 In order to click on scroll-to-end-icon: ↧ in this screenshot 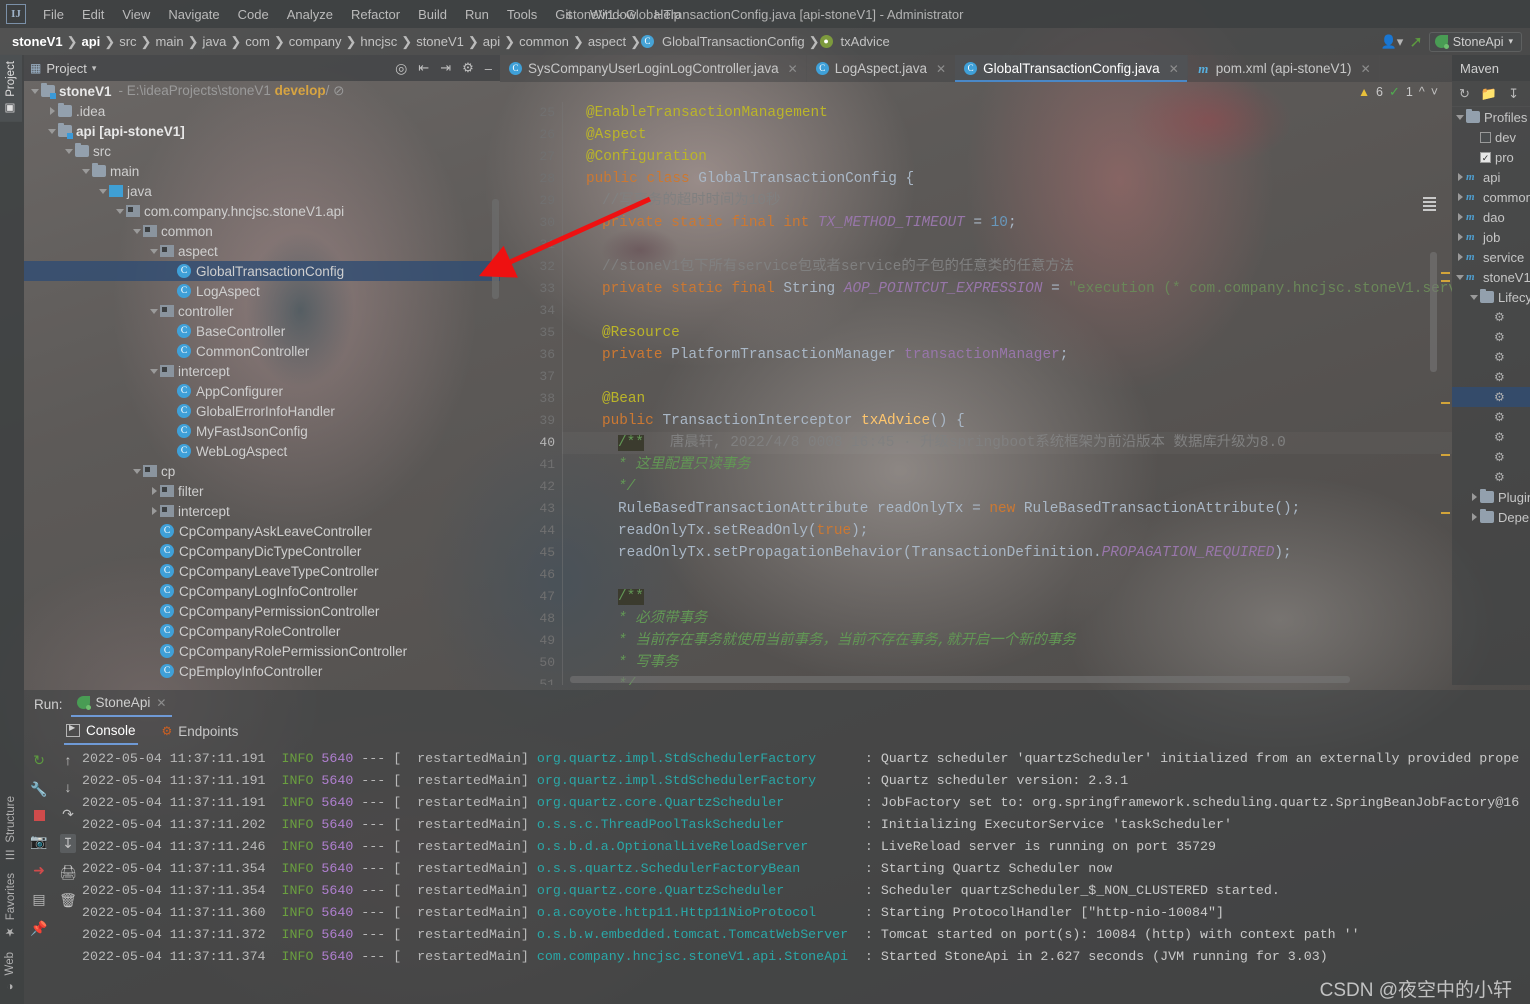, I will do `click(68, 843)`.